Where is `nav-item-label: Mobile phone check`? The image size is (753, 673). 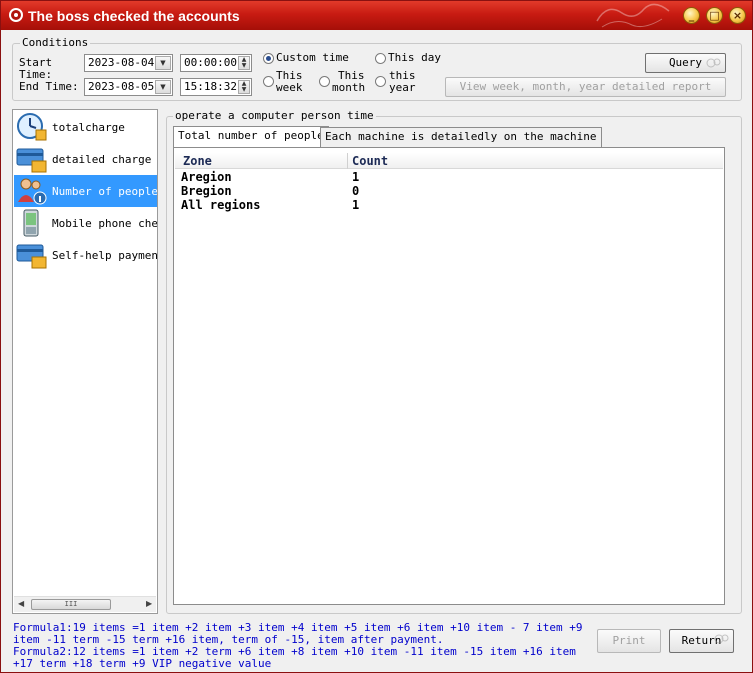
nav-item-label: Mobile phone check is located at coordinates (104, 223).